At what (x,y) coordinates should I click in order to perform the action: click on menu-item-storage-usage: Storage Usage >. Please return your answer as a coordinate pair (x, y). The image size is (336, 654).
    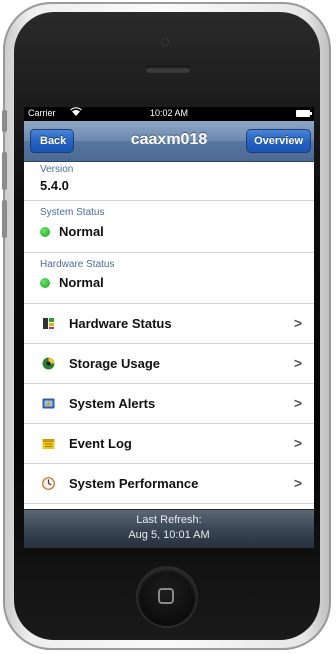
    Looking at the image, I should click on (169, 364).